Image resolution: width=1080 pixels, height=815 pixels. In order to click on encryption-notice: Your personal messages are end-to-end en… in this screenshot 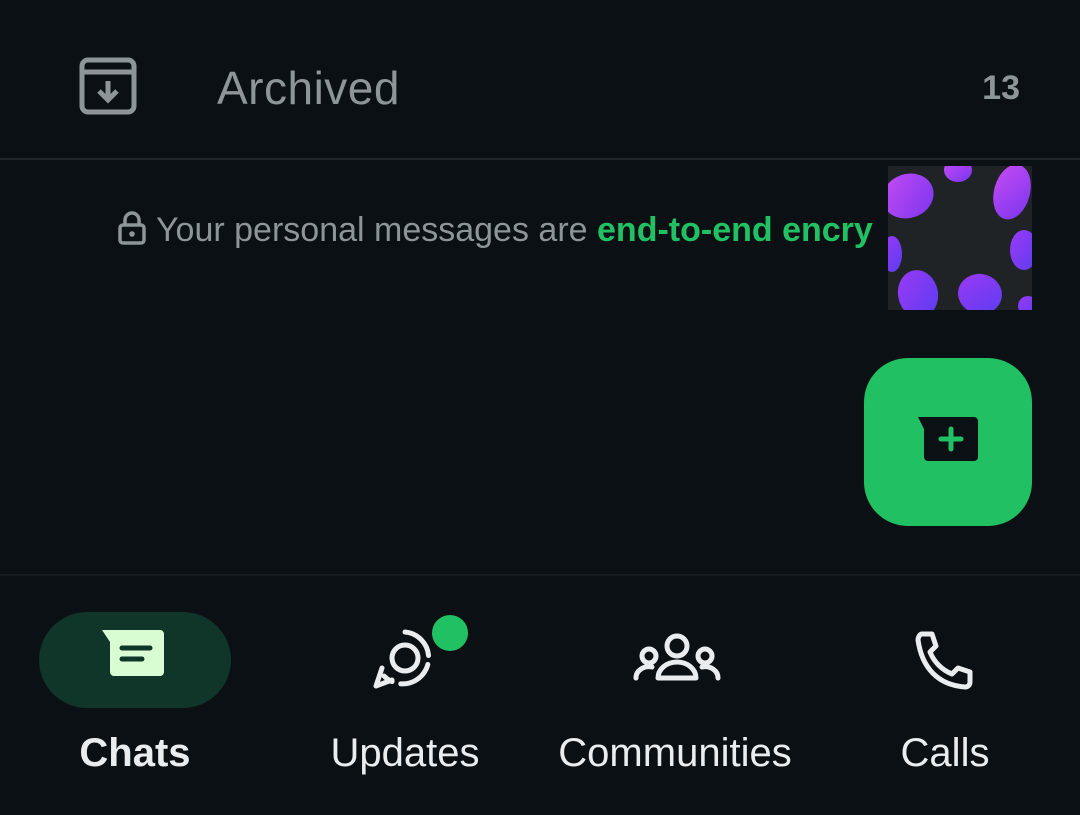, I will do `click(513, 230)`.